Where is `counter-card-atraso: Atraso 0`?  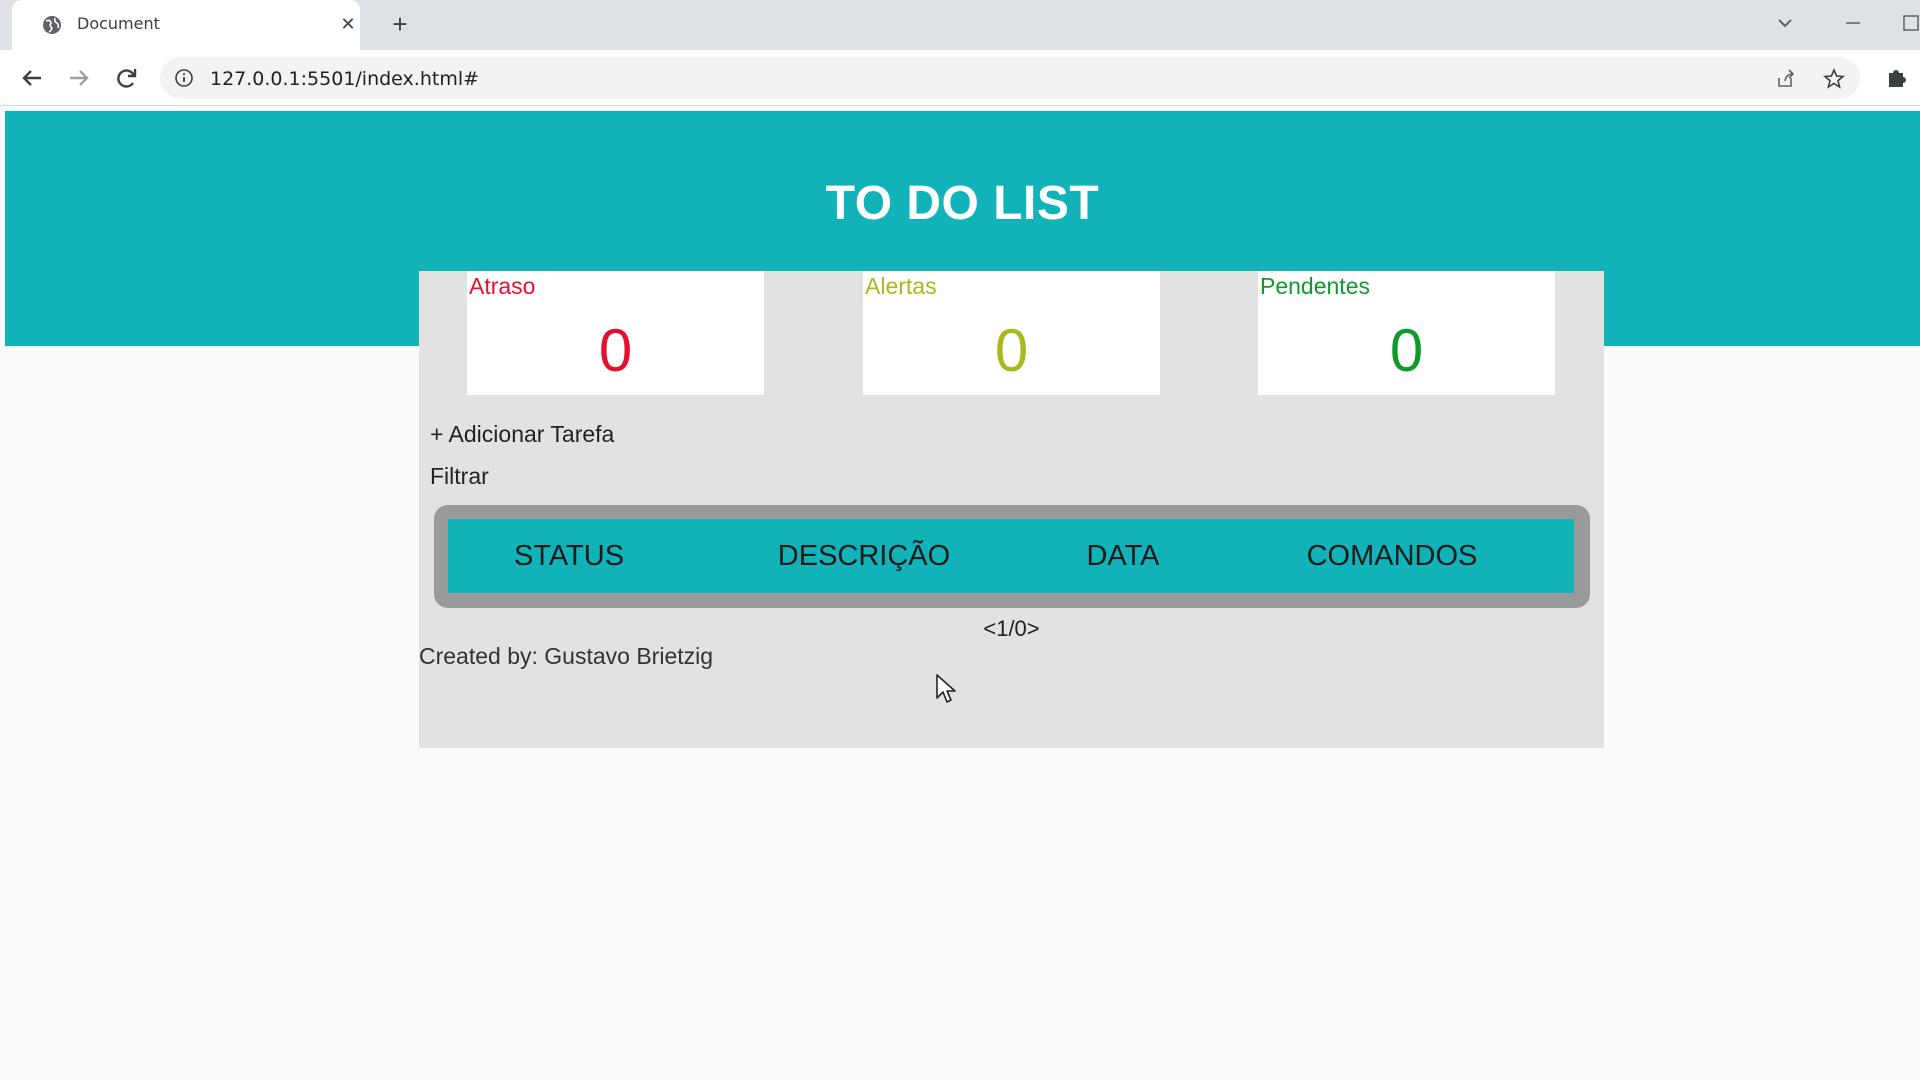 counter-card-atraso: Atraso 0 is located at coordinates (615, 333).